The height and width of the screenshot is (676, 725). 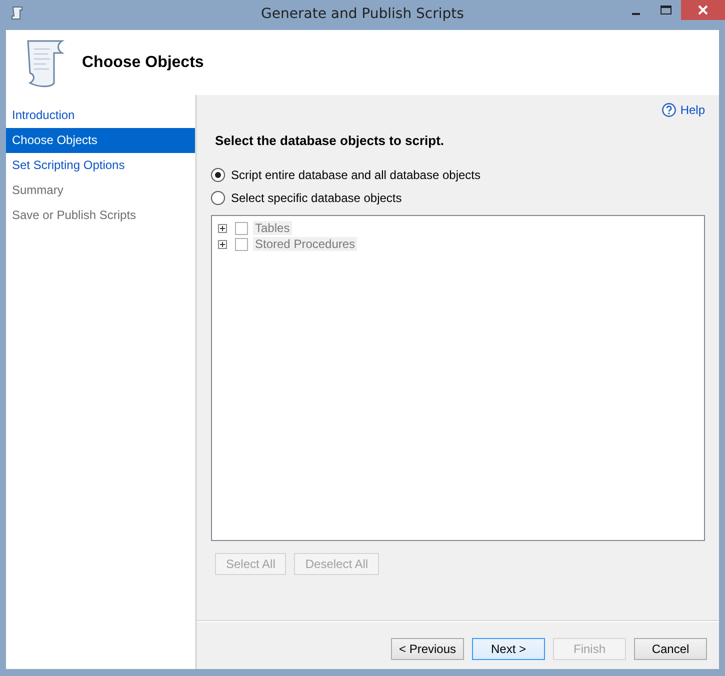 I want to click on minimize-icon, so click(x=636, y=14).